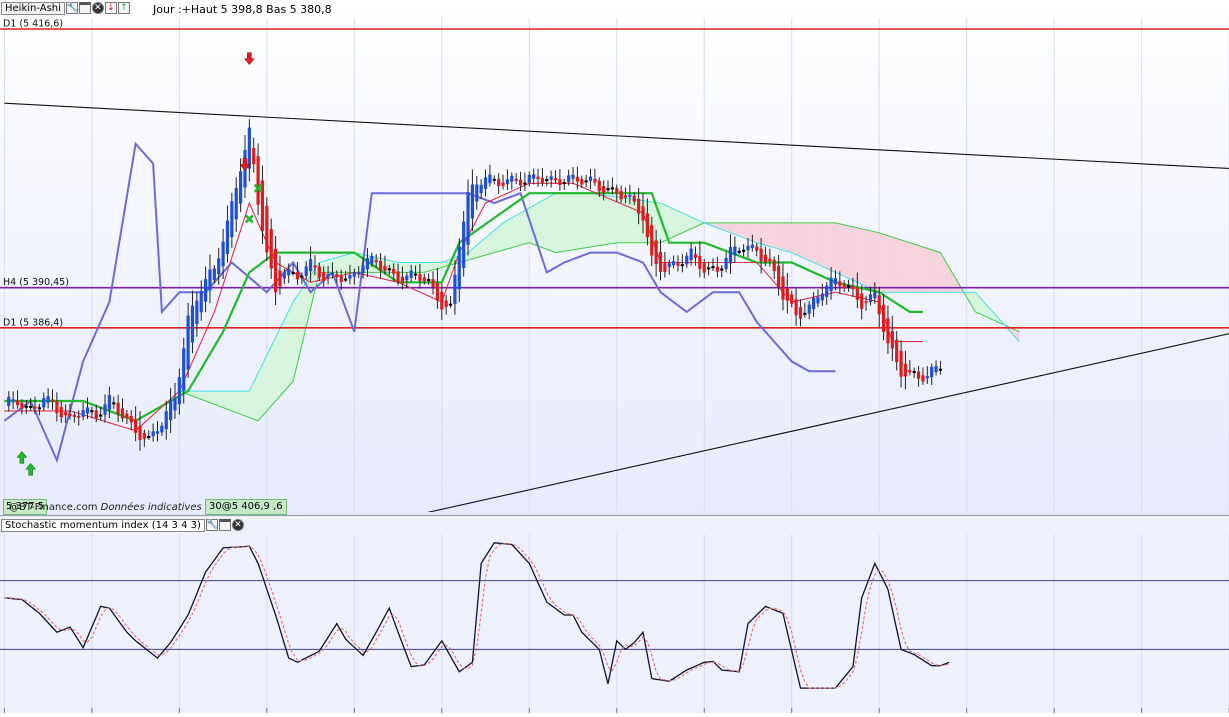 This screenshot has width=1229, height=717. Describe the element at coordinates (103, 525) in the screenshot. I see `oscillator-title: Stochastic momentum index (14 3 4 3)` at that location.